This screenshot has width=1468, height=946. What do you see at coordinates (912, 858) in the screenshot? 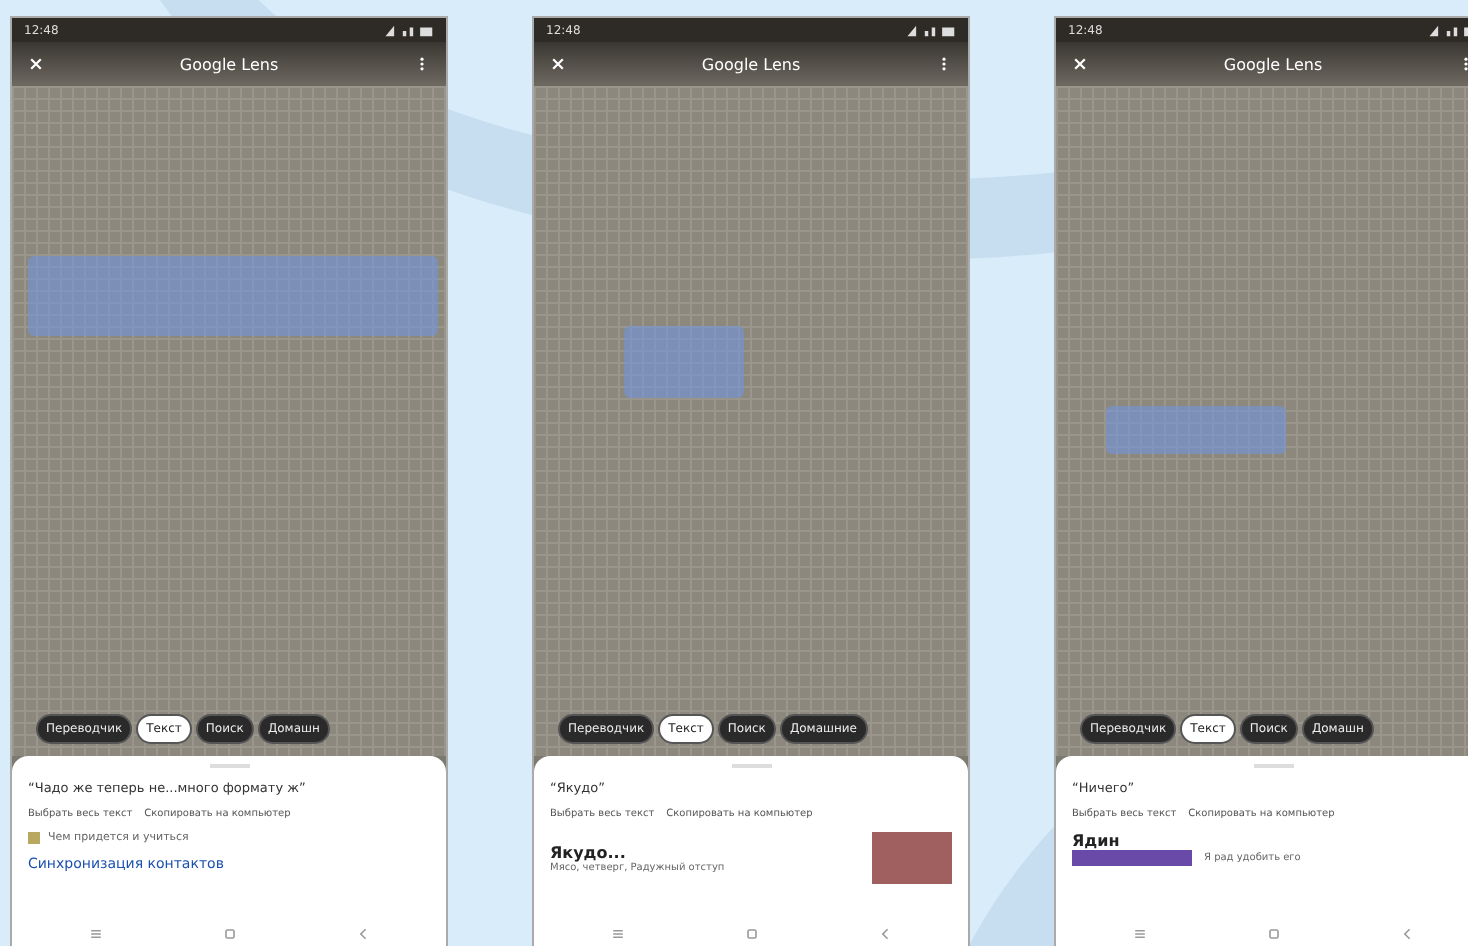
I see `photo-placeholder` at bounding box center [912, 858].